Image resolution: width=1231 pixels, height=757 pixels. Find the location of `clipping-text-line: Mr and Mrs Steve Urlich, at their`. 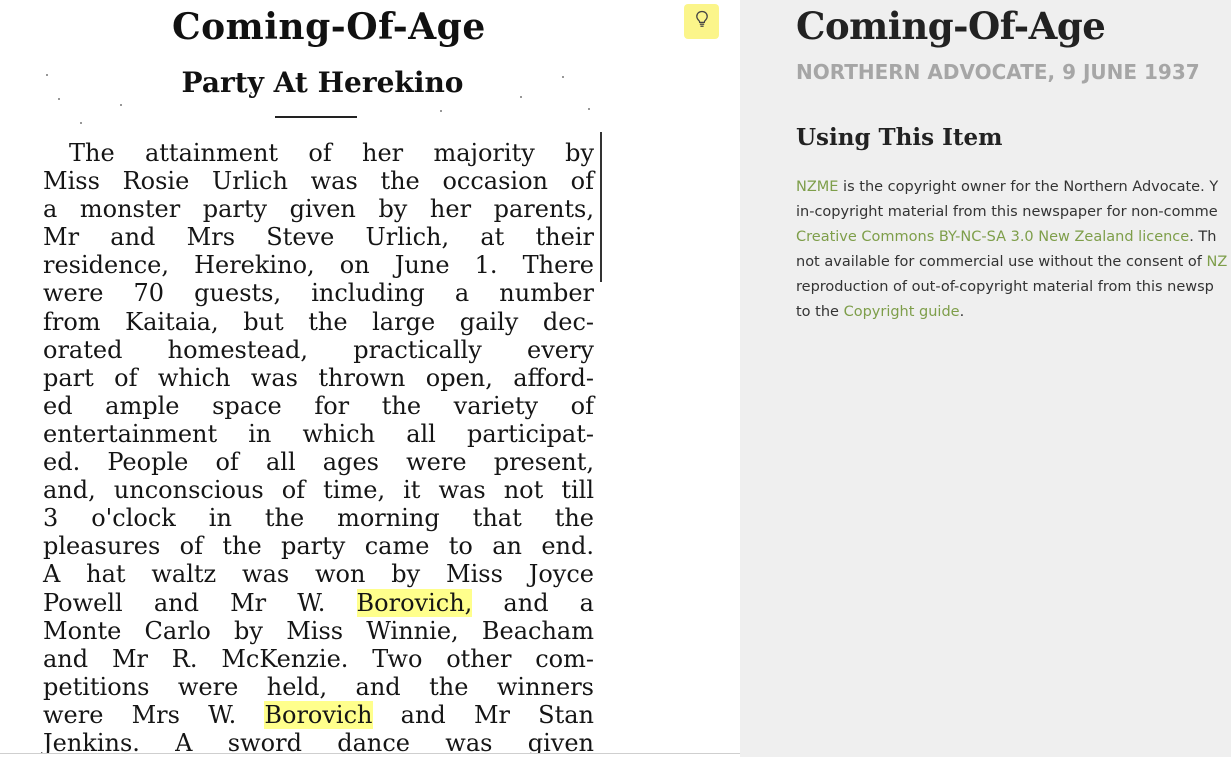

clipping-text-line: Mr and Mrs Steve Urlich, at their is located at coordinates (318, 237).